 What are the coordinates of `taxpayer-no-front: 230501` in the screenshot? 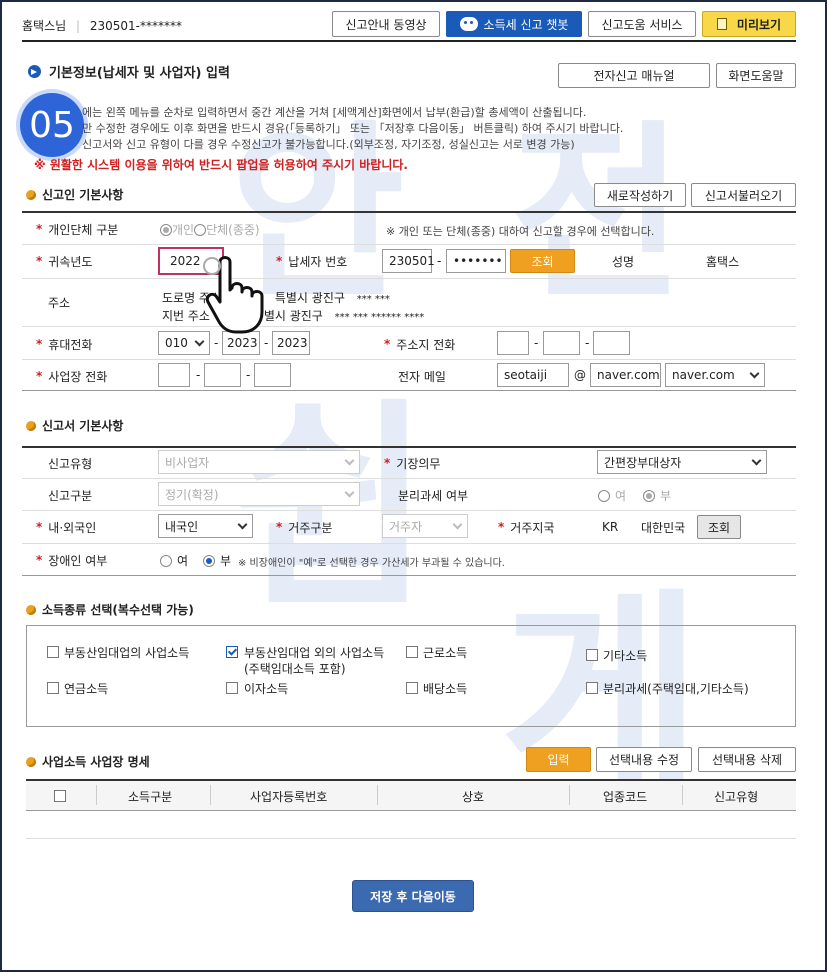 It's located at (408, 261).